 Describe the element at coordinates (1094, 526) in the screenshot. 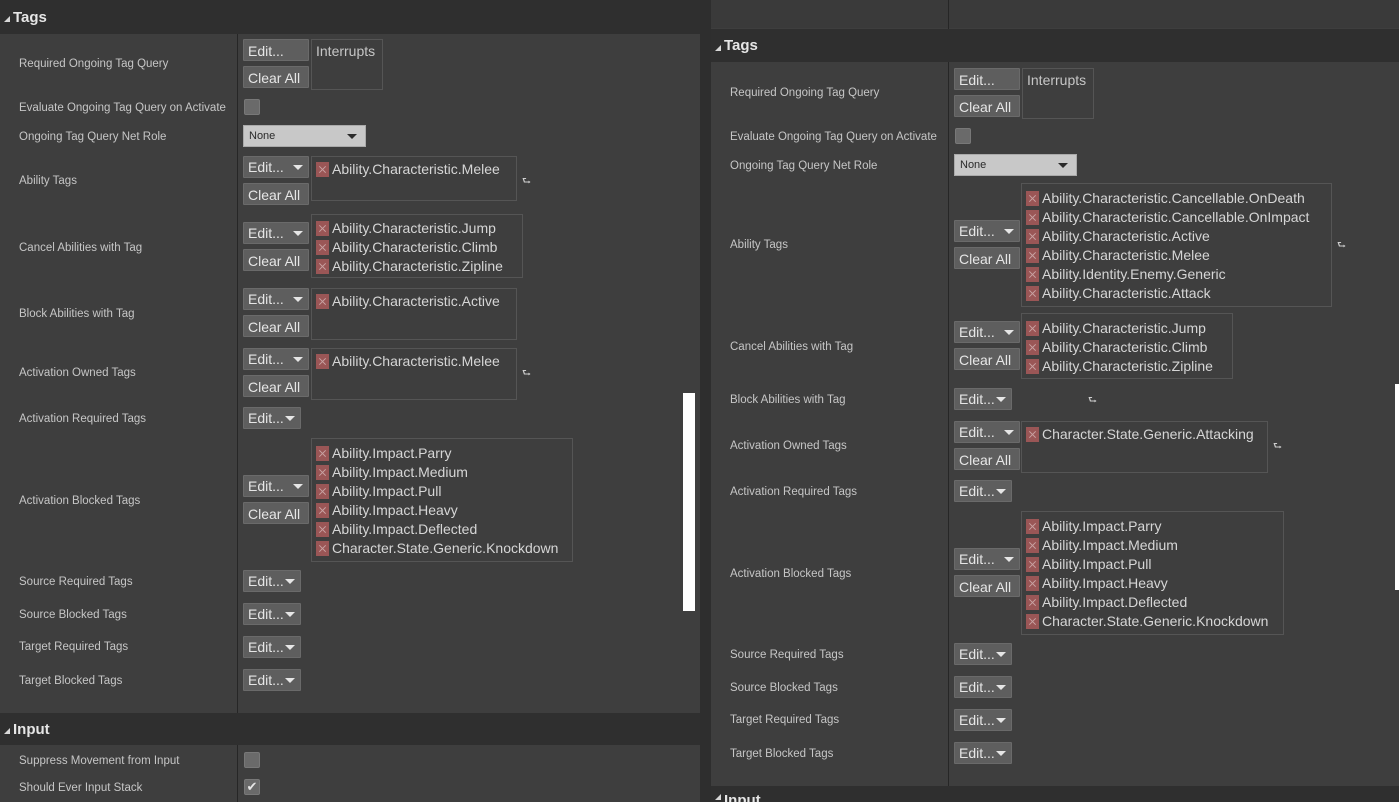

I see `tag-item: Ability.Impact.Parry` at that location.